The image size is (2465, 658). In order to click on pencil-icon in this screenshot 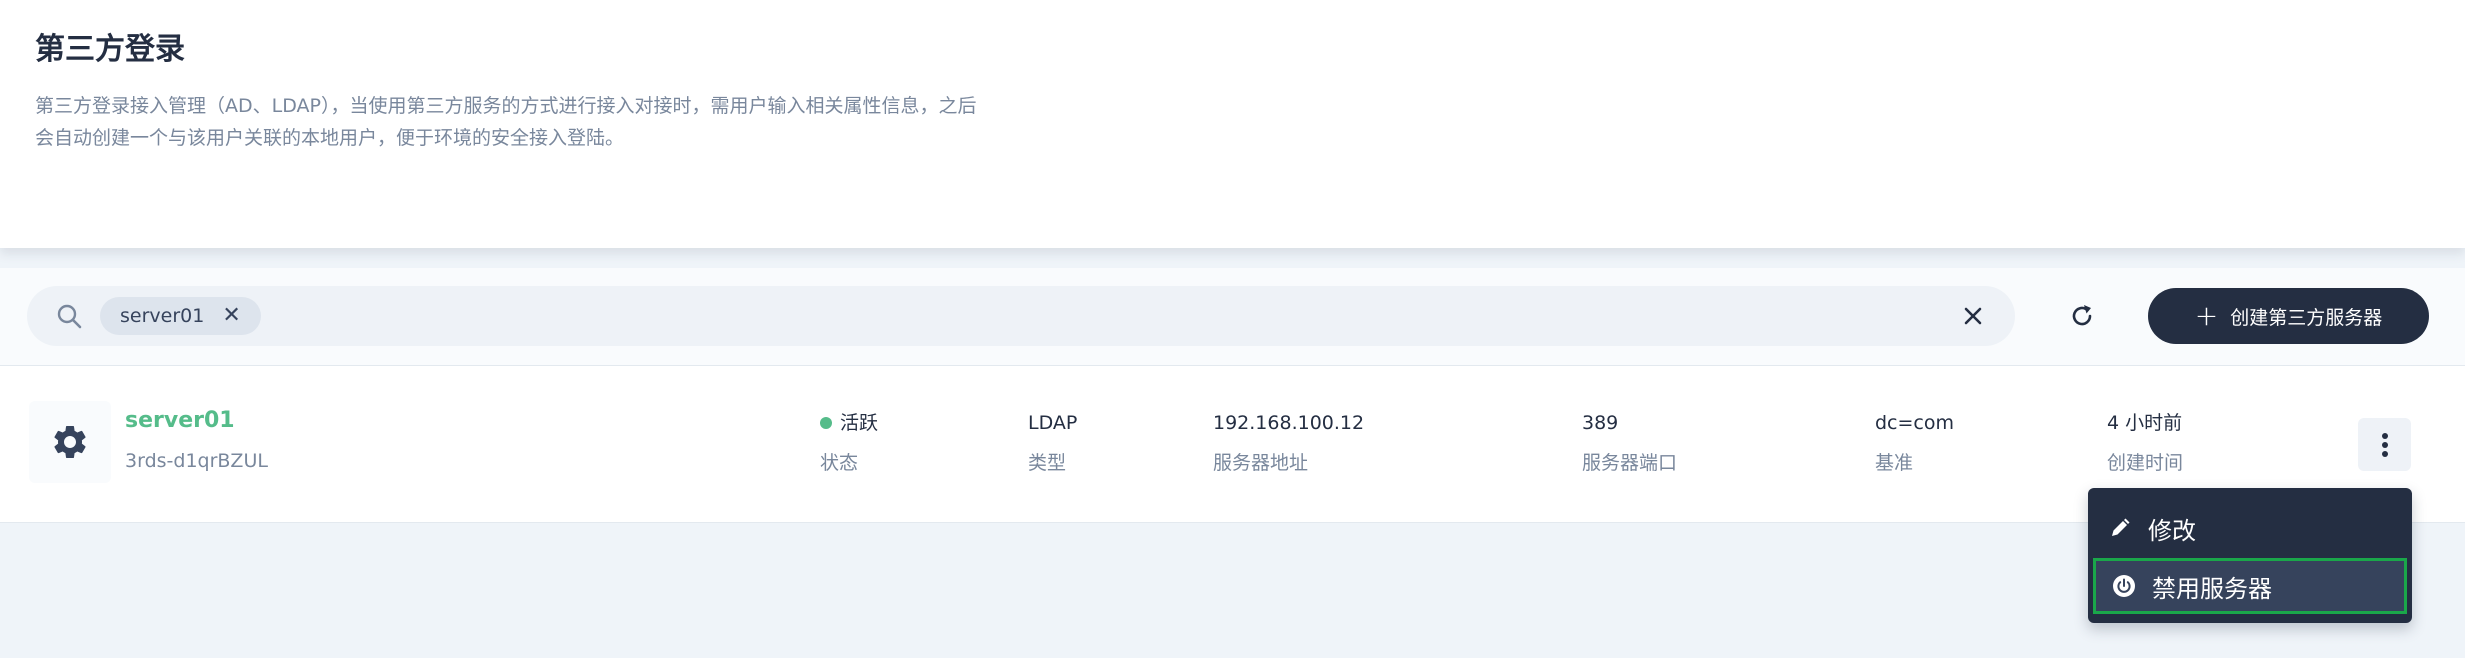, I will do `click(2120, 528)`.